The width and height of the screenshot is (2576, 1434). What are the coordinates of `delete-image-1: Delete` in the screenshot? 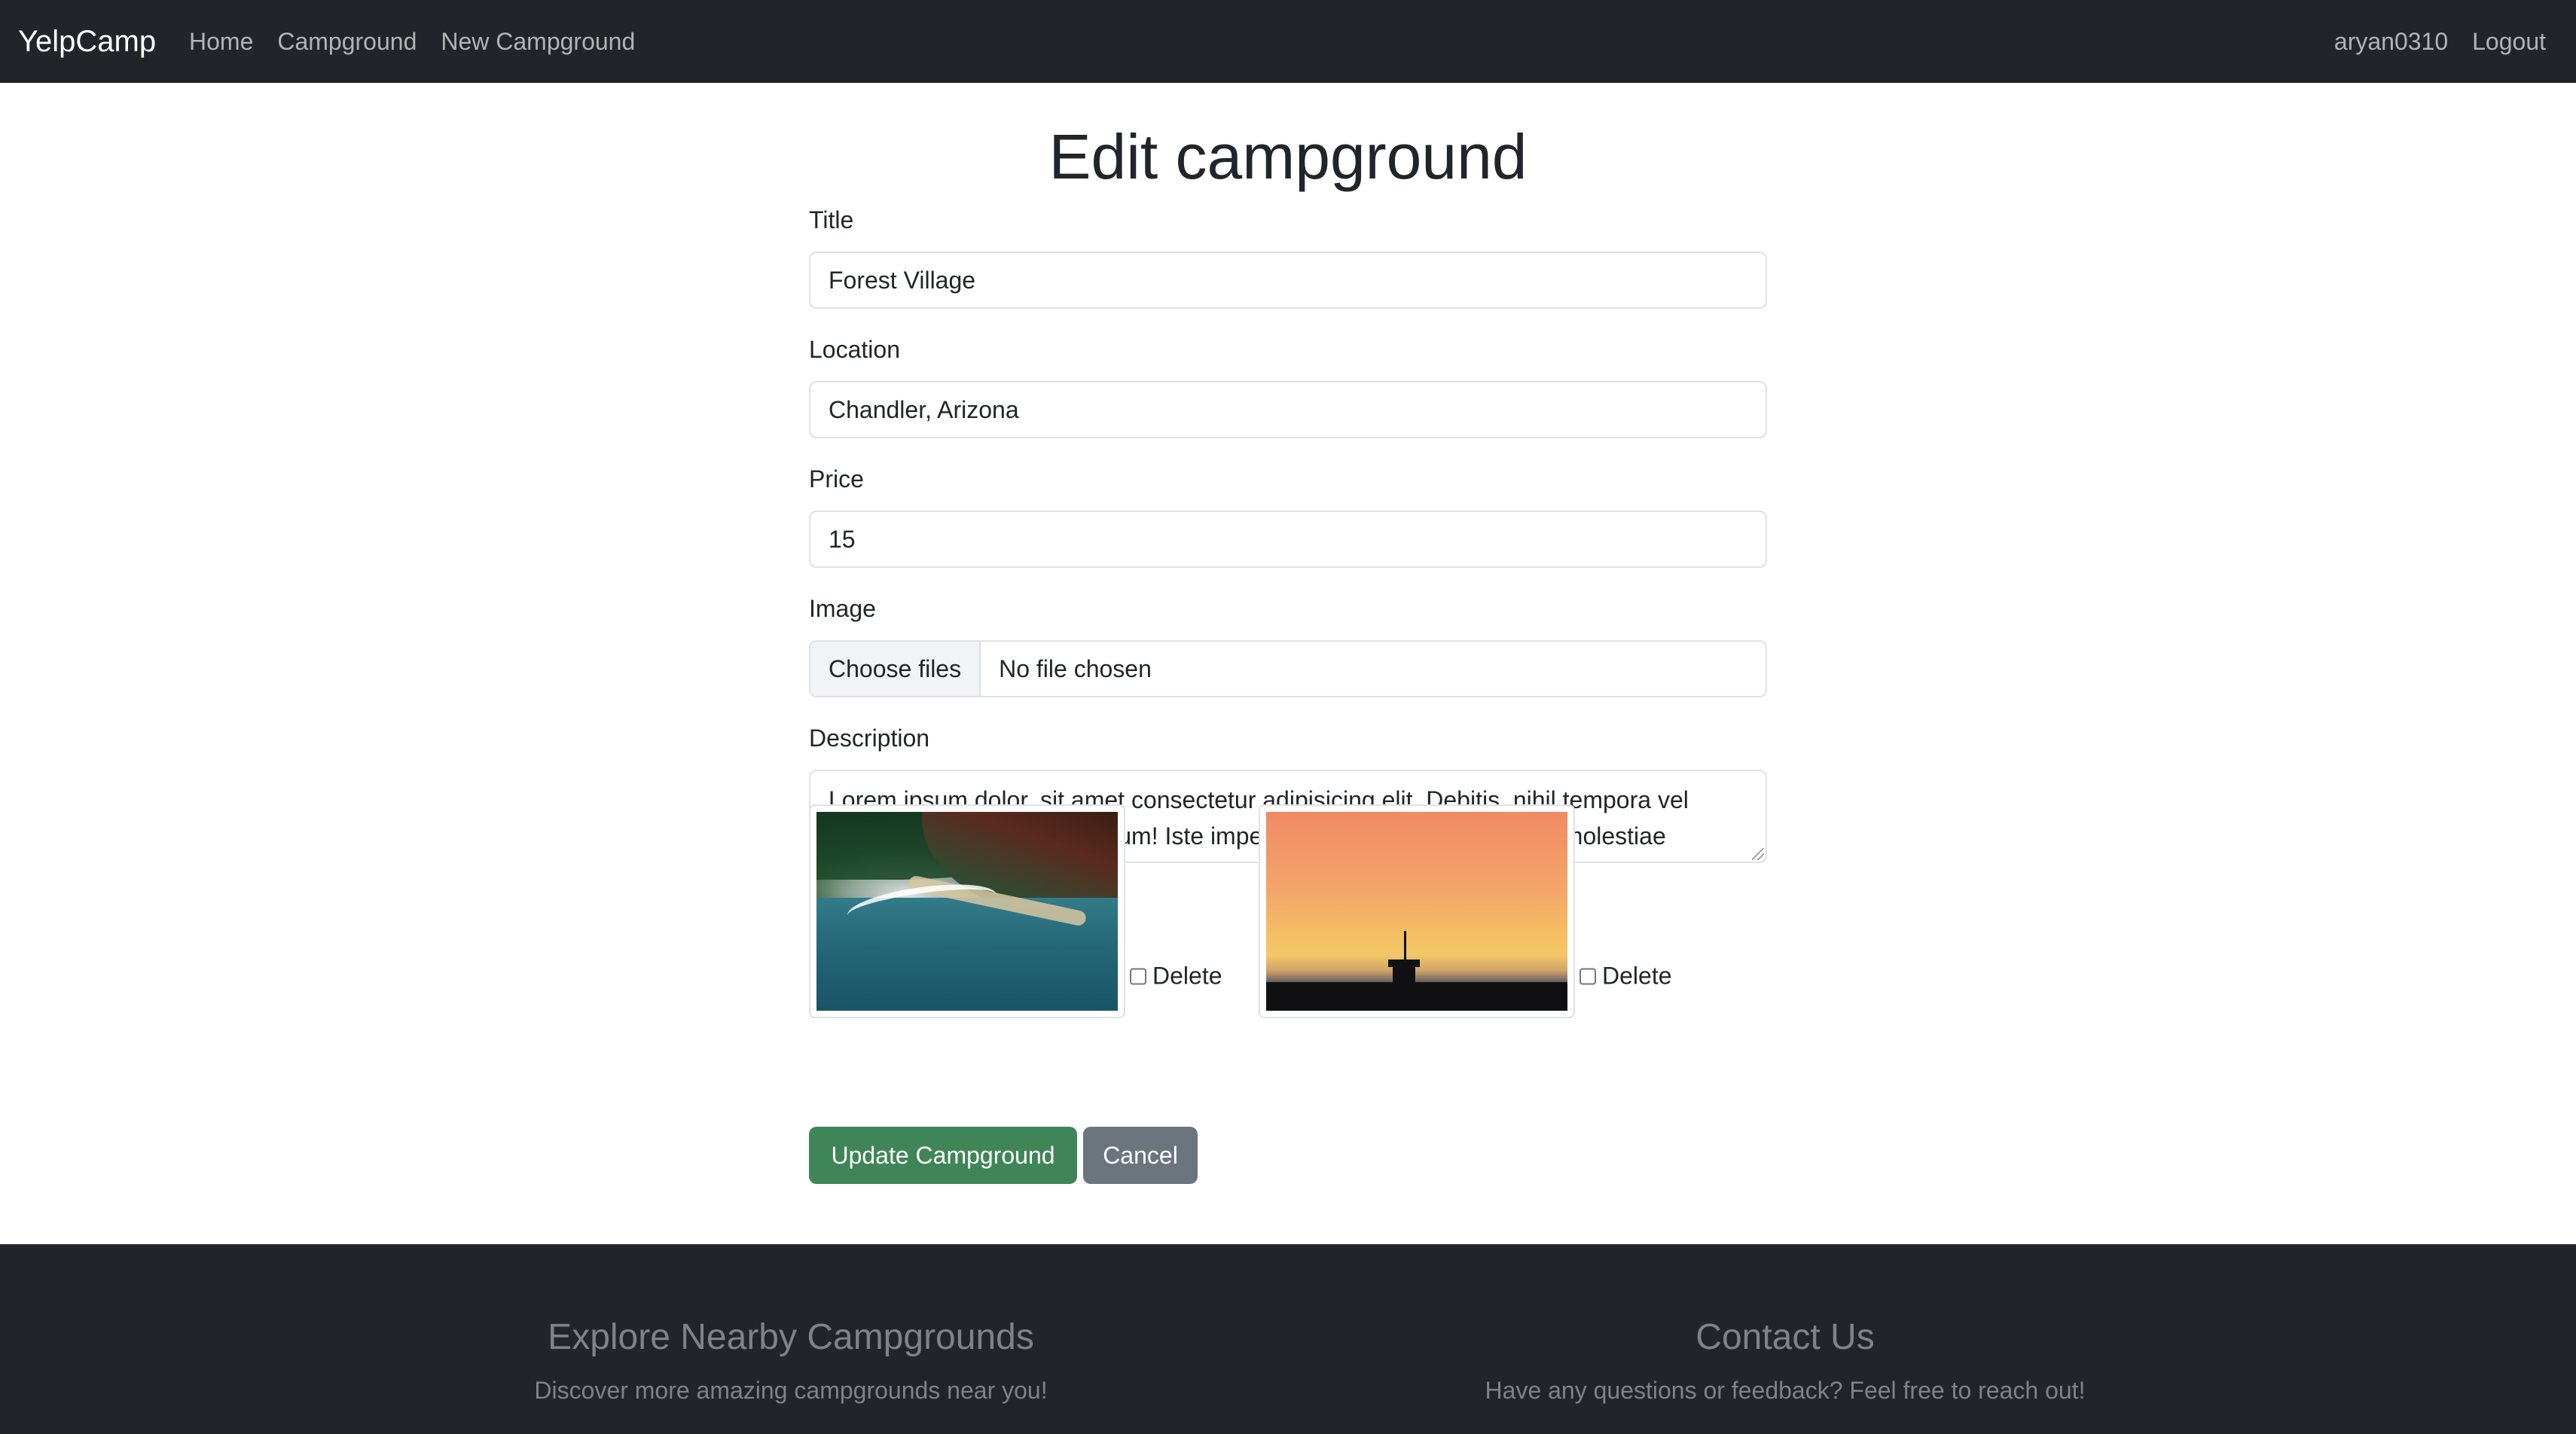 It's located at (1176, 976).